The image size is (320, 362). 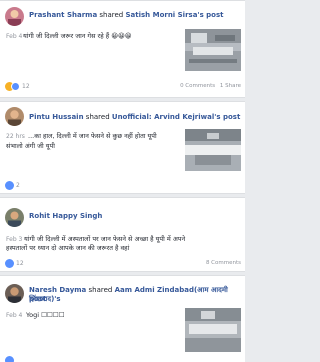 What do you see at coordinates (45, 315) in the screenshot?
I see `post-text: Yogi ☐☐☐☐` at bounding box center [45, 315].